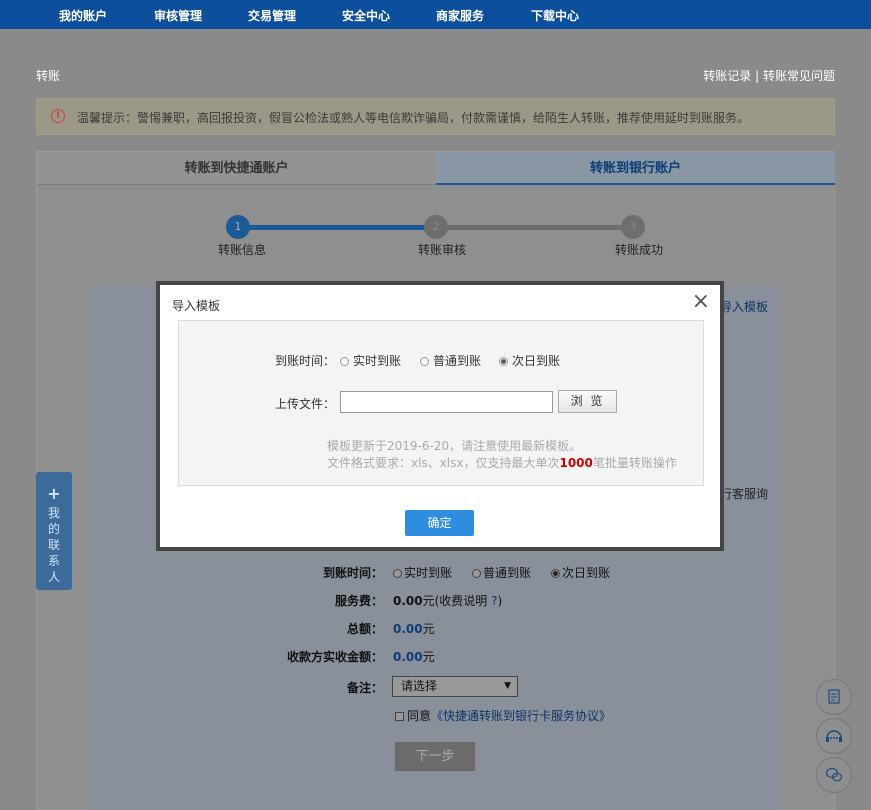 The width and height of the screenshot is (871, 810). I want to click on page-links: 转账记录 | 转账常见问题, so click(769, 75).